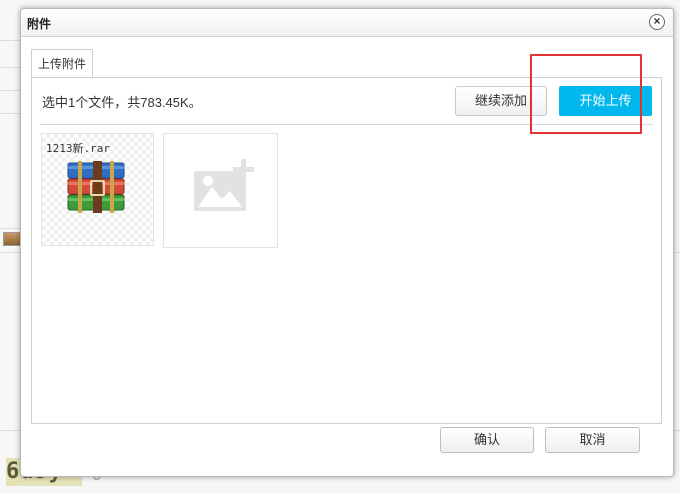  I want to click on add-file-placeholder, so click(220, 190).